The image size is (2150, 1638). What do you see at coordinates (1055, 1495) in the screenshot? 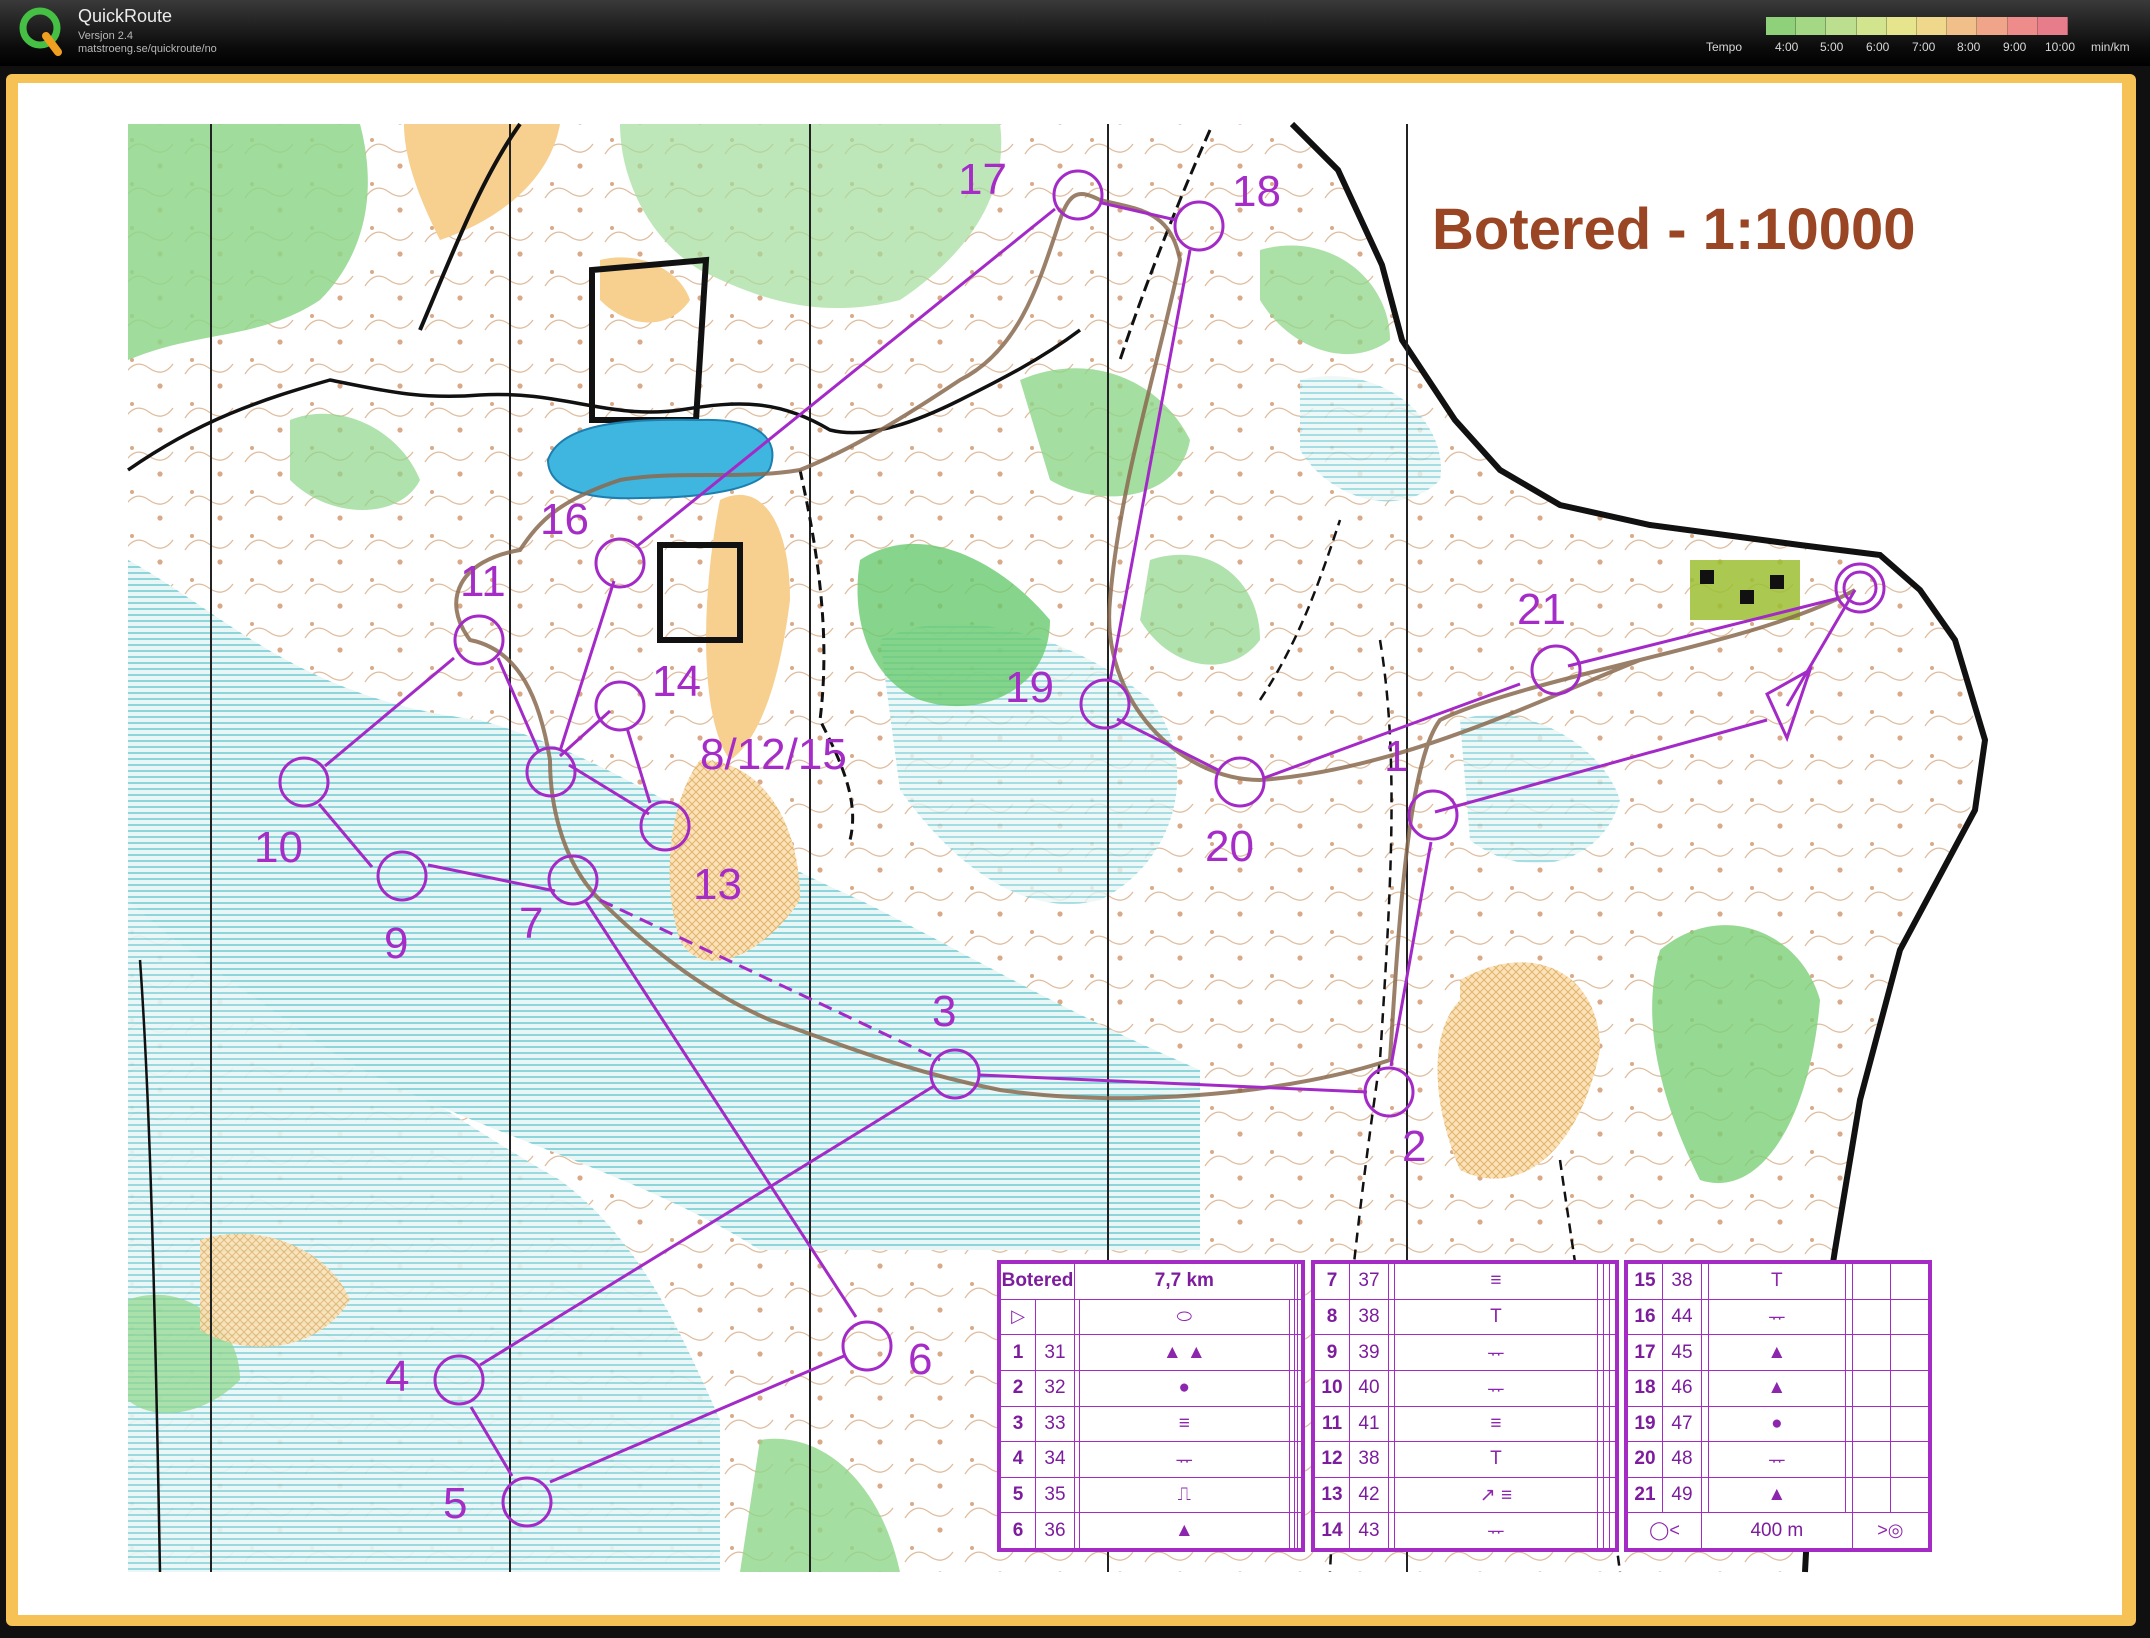
I see `cd-code: 35` at bounding box center [1055, 1495].